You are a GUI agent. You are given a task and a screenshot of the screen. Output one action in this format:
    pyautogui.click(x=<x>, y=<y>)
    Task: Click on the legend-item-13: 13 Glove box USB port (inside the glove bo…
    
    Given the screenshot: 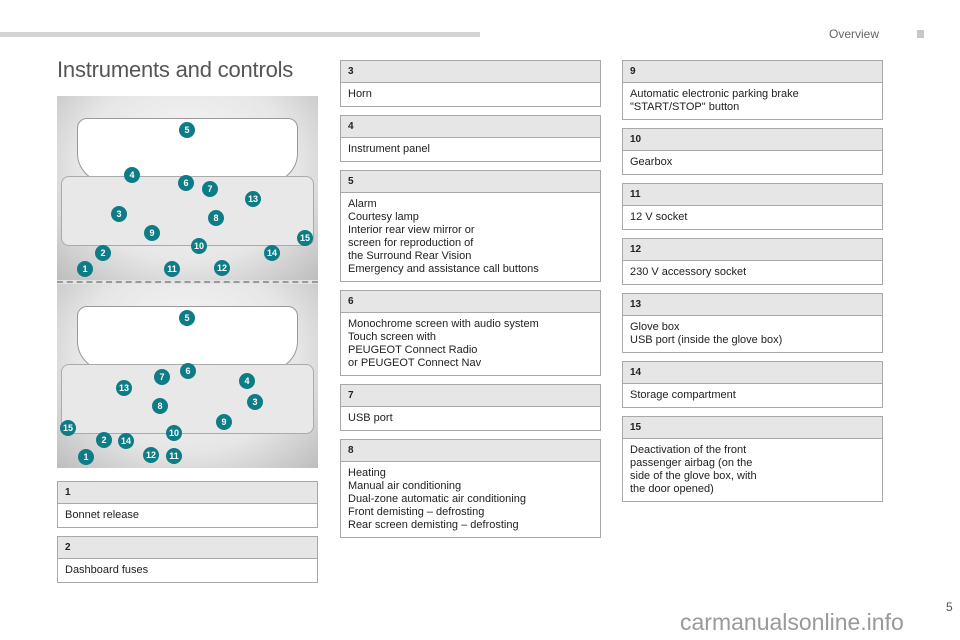 What is the action you would take?
    pyautogui.click(x=752, y=323)
    